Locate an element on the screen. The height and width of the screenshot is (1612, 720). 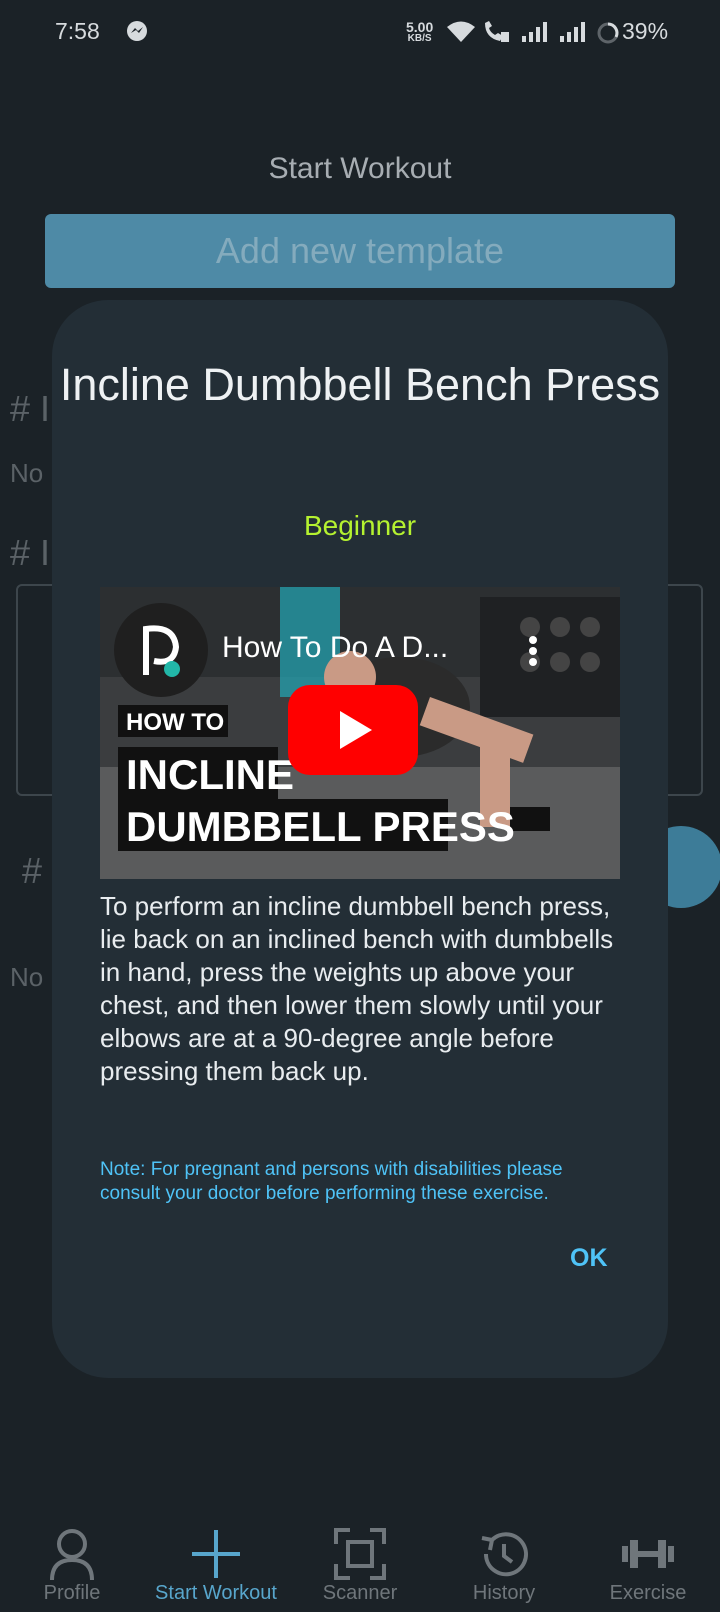
channel-logo-icon is located at coordinates (161, 651).